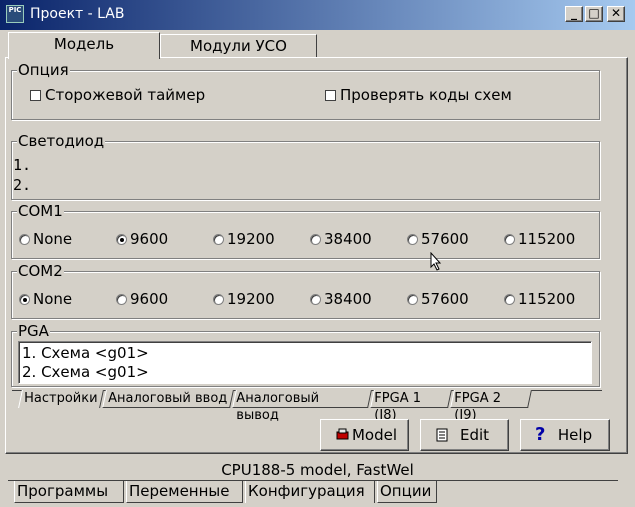 The height and width of the screenshot is (507, 635). What do you see at coordinates (15, 14) in the screenshot?
I see `app-icon: PIC` at bounding box center [15, 14].